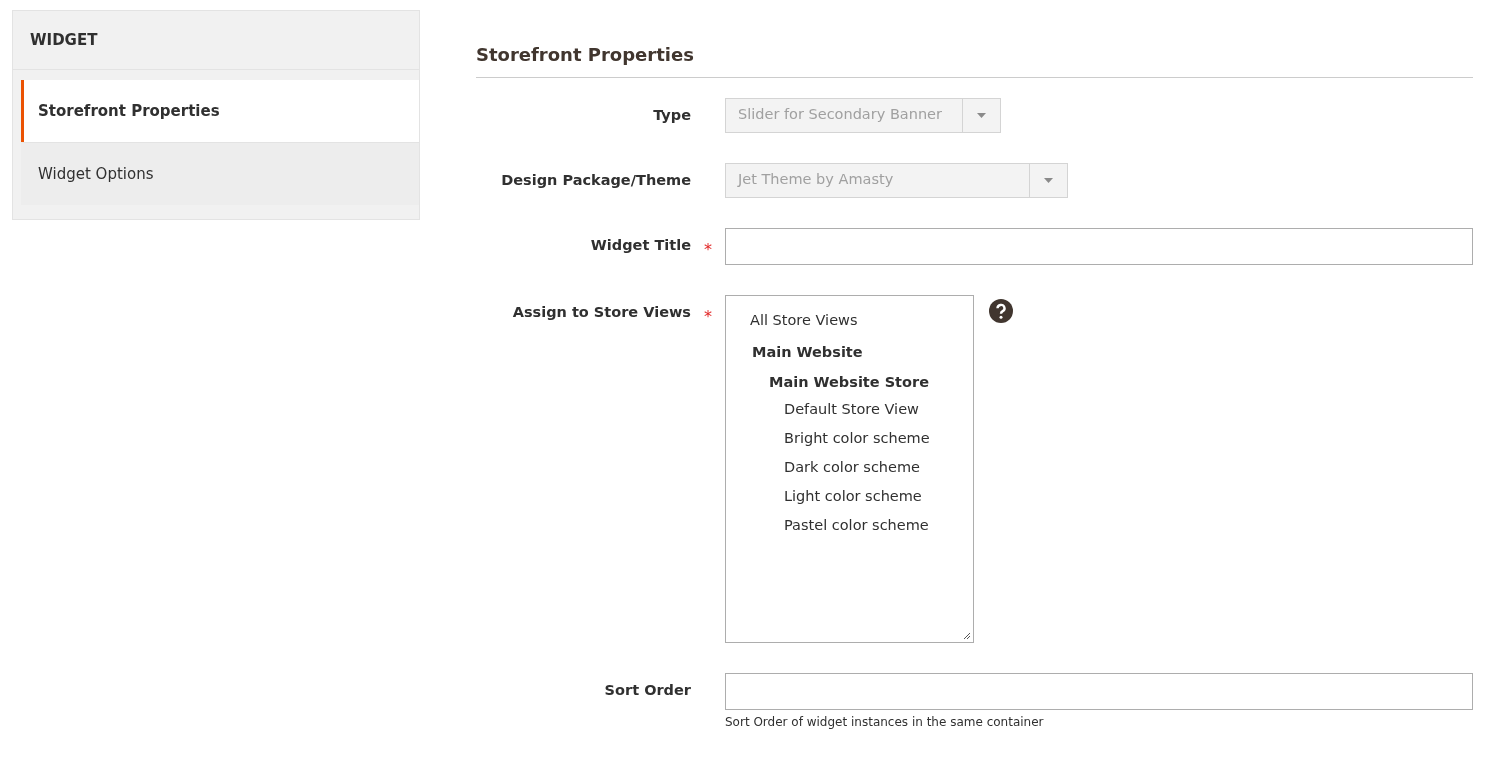  What do you see at coordinates (967, 636) in the screenshot?
I see `resize-grip-icon` at bounding box center [967, 636].